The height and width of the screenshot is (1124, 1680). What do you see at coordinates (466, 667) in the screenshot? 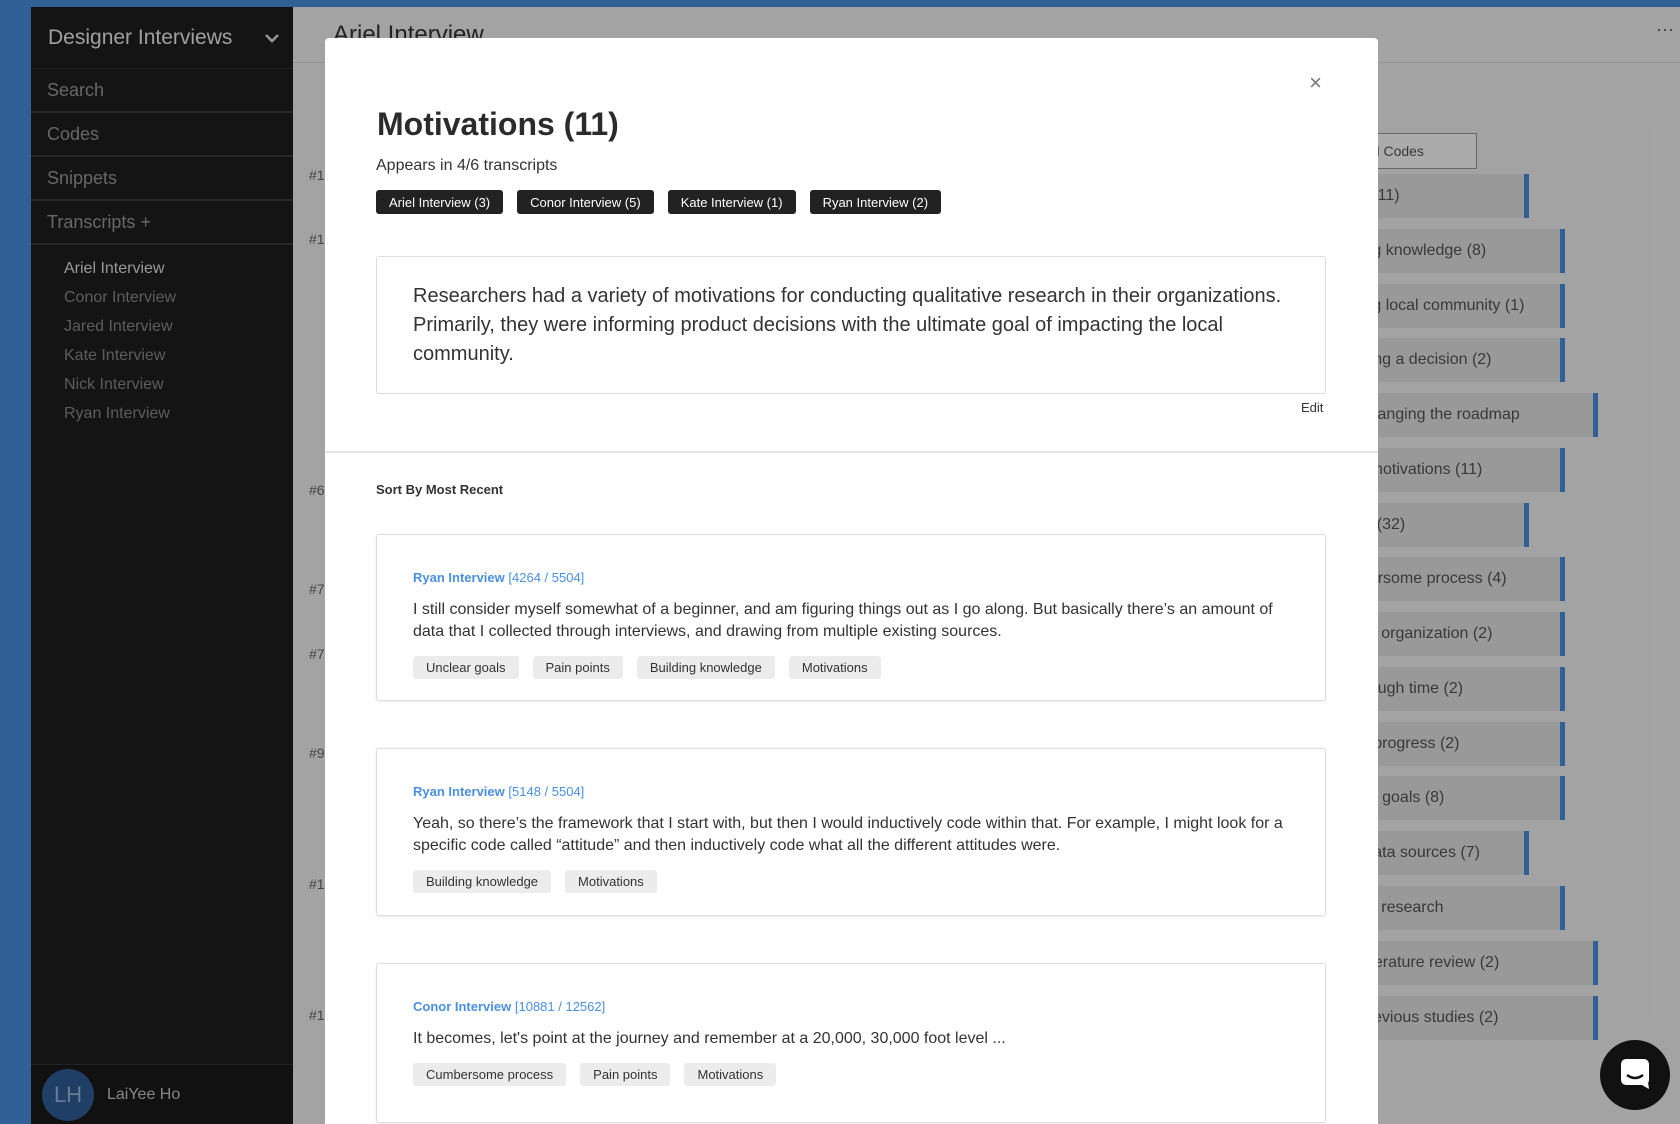
I see `code-tag: Unclear goals` at bounding box center [466, 667].